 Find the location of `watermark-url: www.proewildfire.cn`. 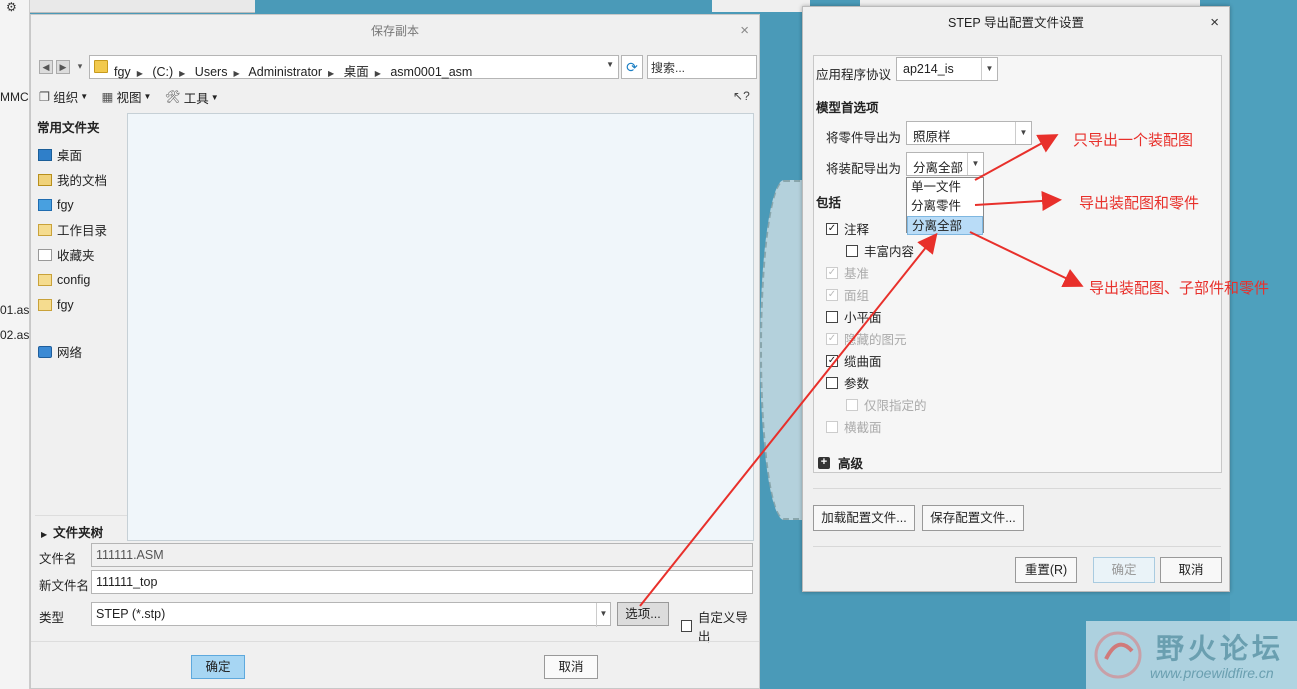

watermark-url: www.proewildfire.cn is located at coordinates (1212, 673).